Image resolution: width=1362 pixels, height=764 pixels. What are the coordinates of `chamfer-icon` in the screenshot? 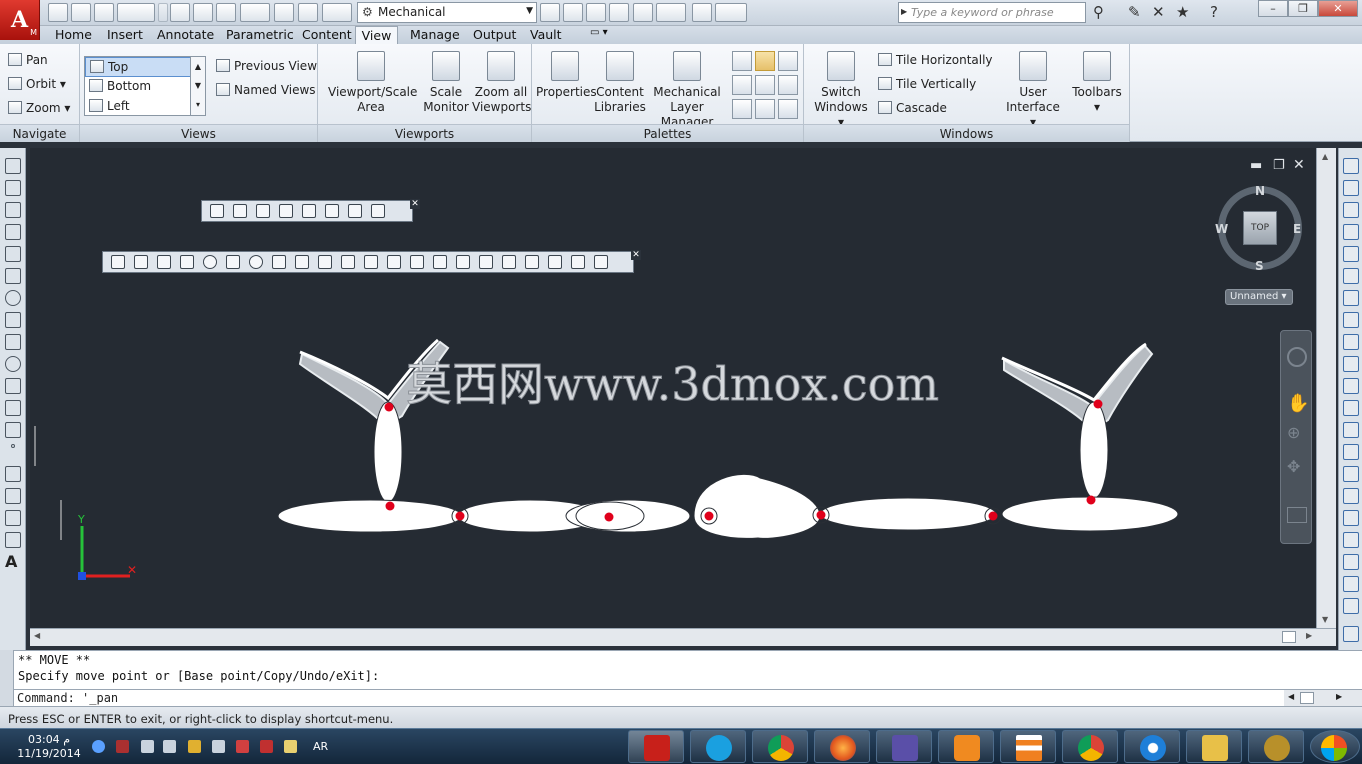 It's located at (1351, 452).